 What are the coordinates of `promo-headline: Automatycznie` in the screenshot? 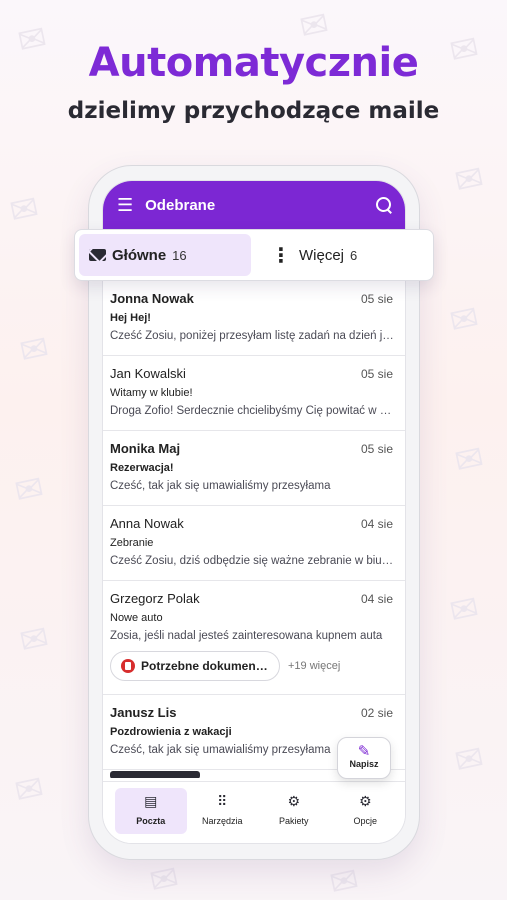 It's located at (253, 63).